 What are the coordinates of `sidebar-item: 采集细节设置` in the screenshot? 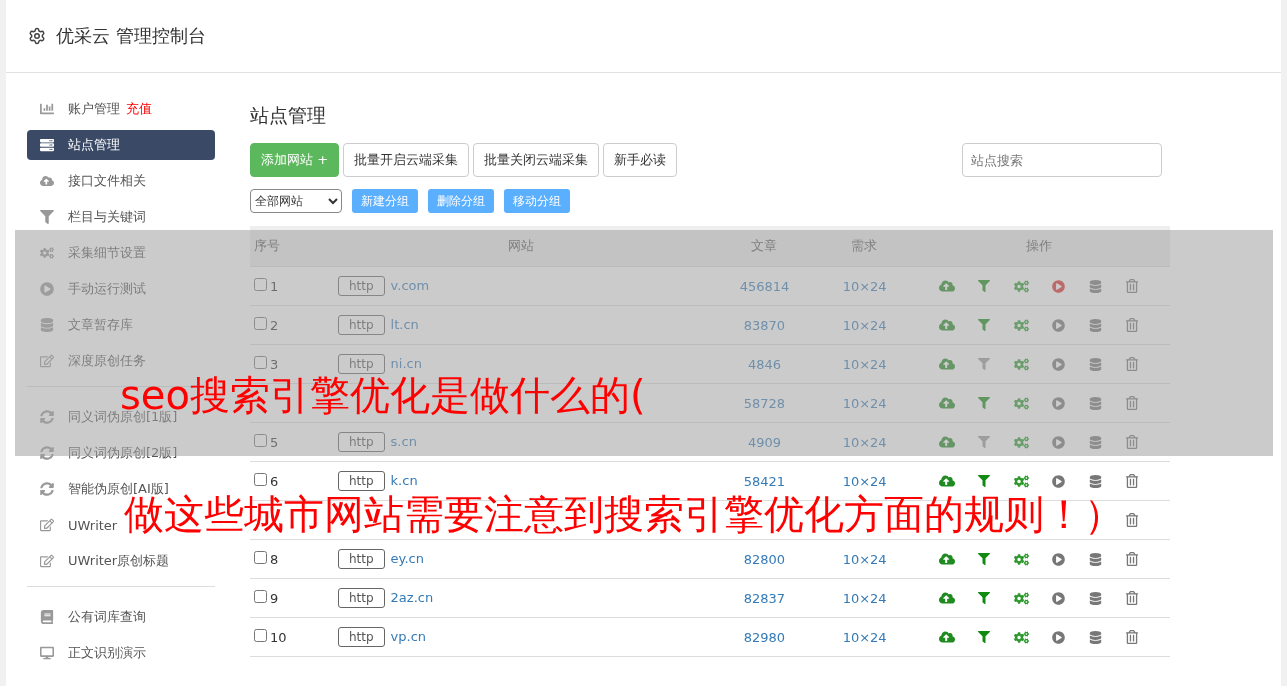 It's located at (92, 253).